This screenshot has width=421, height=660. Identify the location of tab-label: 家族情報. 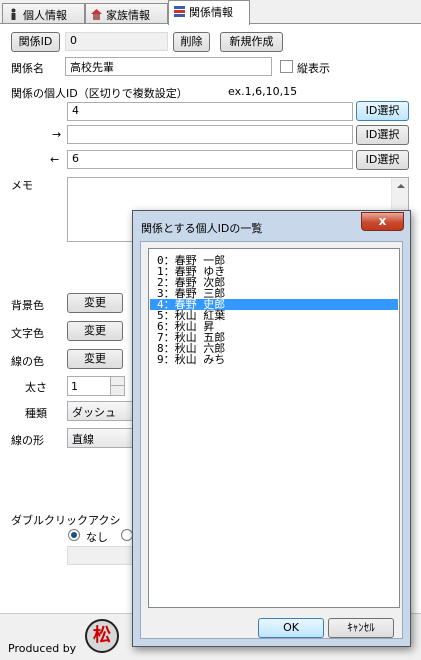
(128, 15).